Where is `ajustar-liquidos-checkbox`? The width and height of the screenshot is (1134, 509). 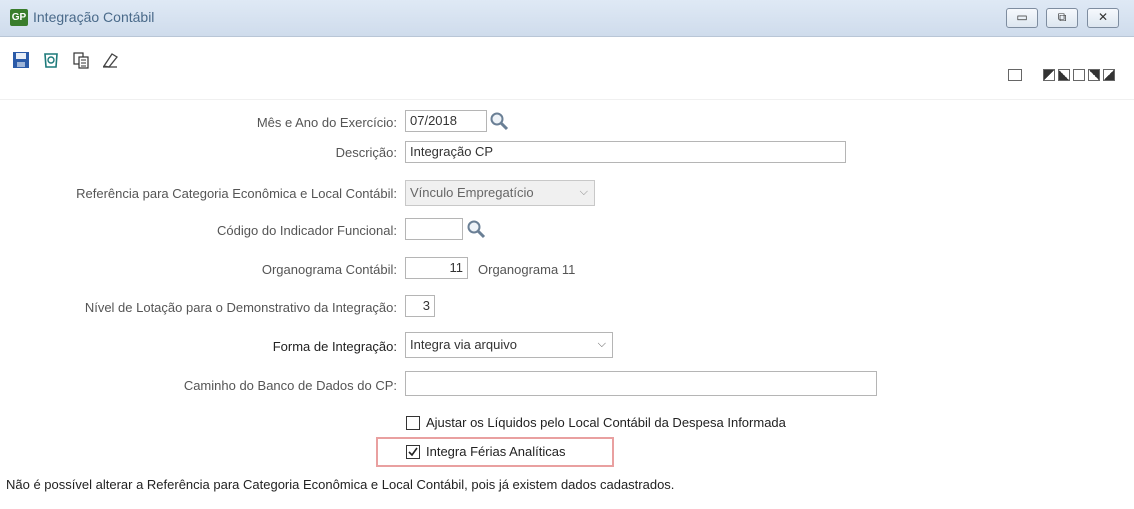
ajustar-liquidos-checkbox is located at coordinates (413, 423).